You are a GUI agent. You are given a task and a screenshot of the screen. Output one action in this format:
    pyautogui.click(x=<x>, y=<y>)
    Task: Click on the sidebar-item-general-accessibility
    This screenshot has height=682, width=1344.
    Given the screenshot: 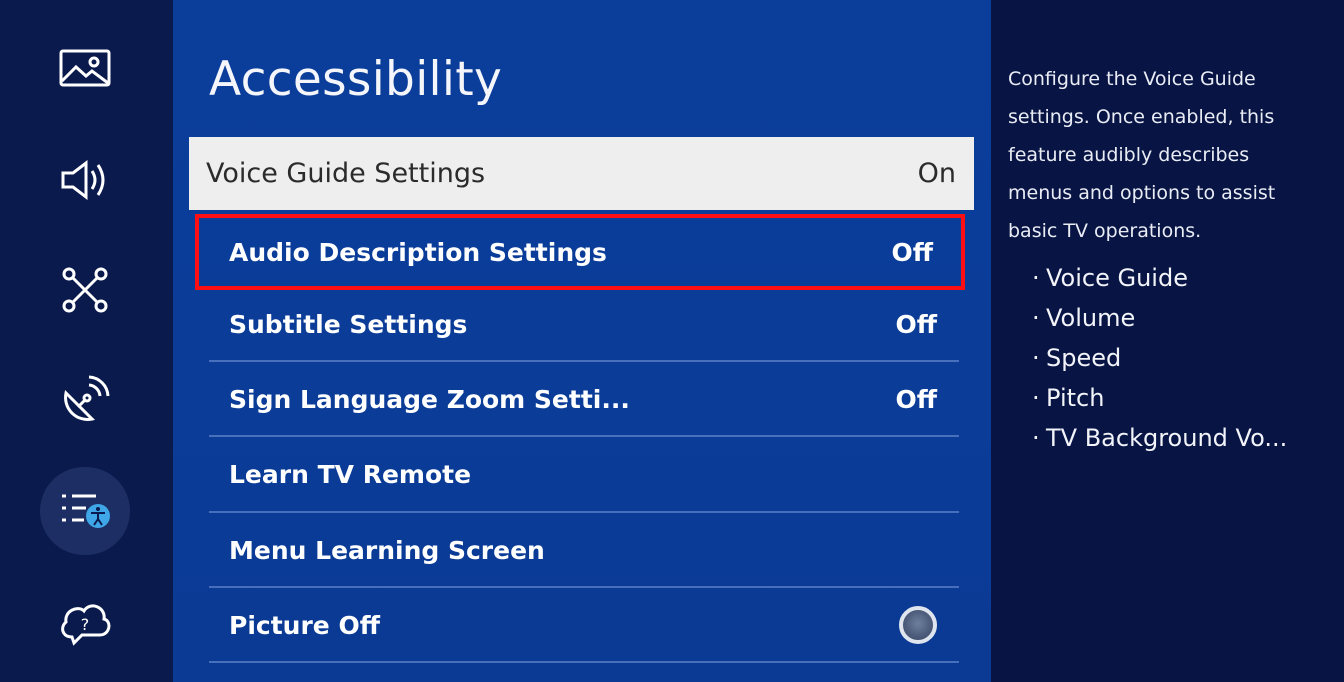 What is the action you would take?
    pyautogui.click(x=85, y=511)
    